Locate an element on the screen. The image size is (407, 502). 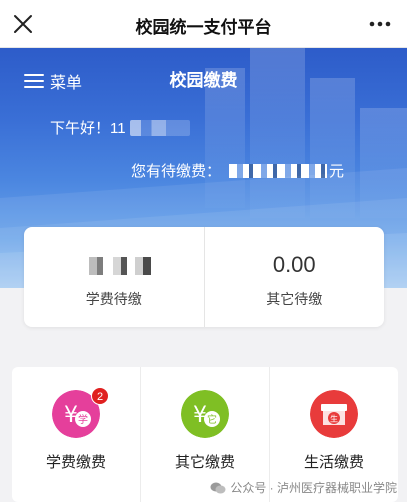
page-title: 校园缴费 is located at coordinates (203, 80).